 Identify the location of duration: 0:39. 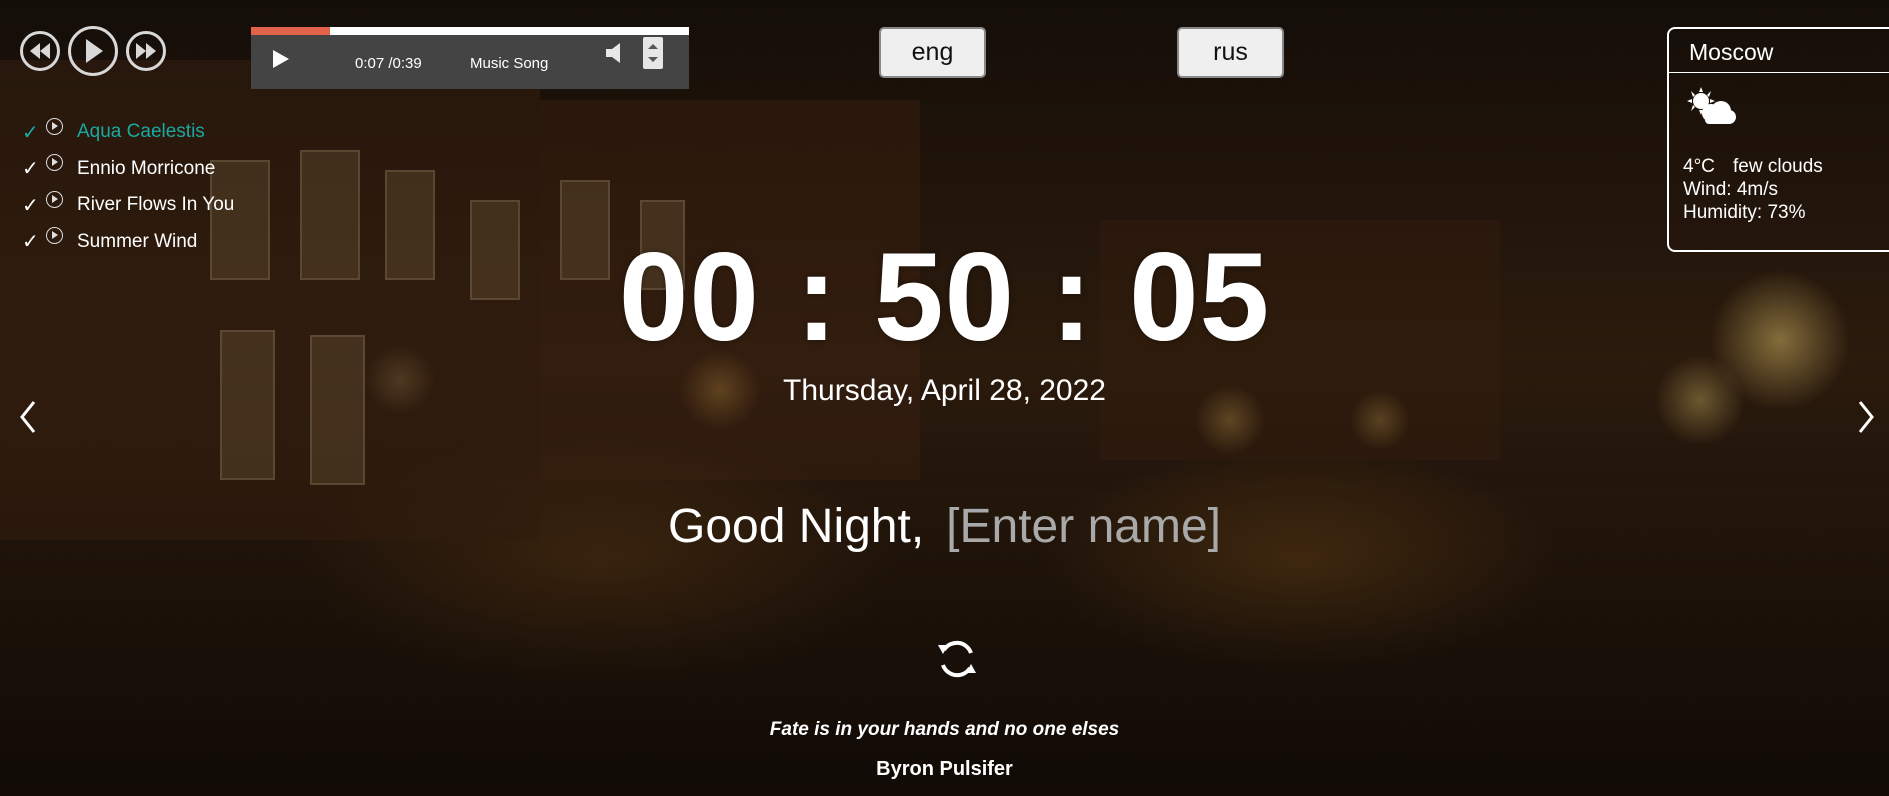
(407, 63).